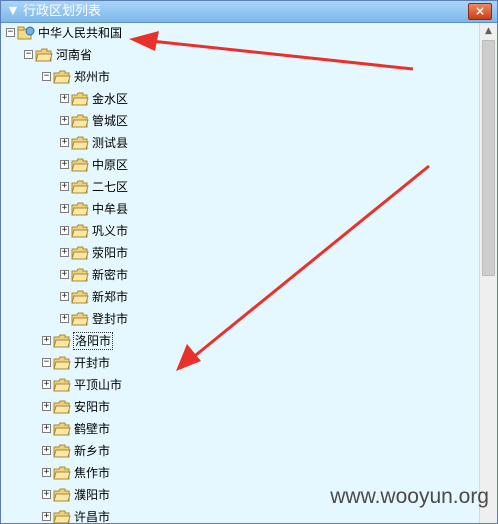  Describe the element at coordinates (62, 11) in the screenshot. I see `window-title: 行政区划列表` at that location.